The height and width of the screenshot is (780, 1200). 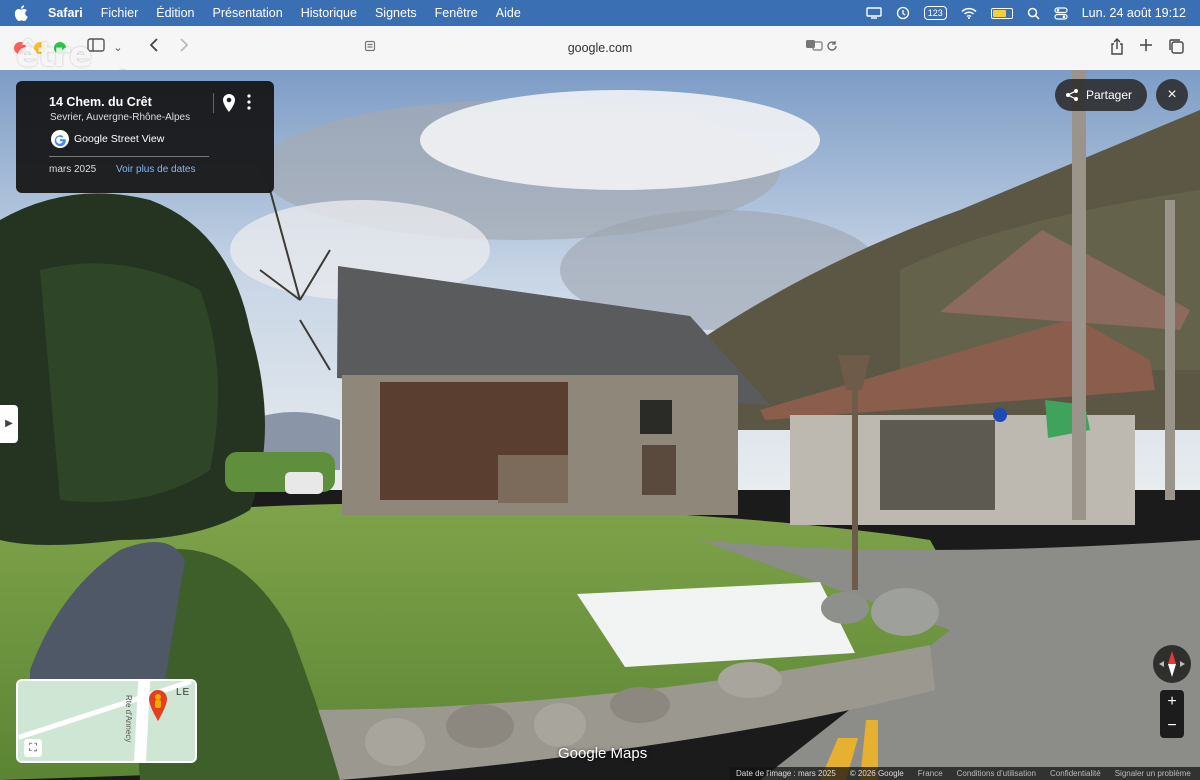 I want to click on image-date: Date de l'image : mars 2025, so click(x=786, y=773).